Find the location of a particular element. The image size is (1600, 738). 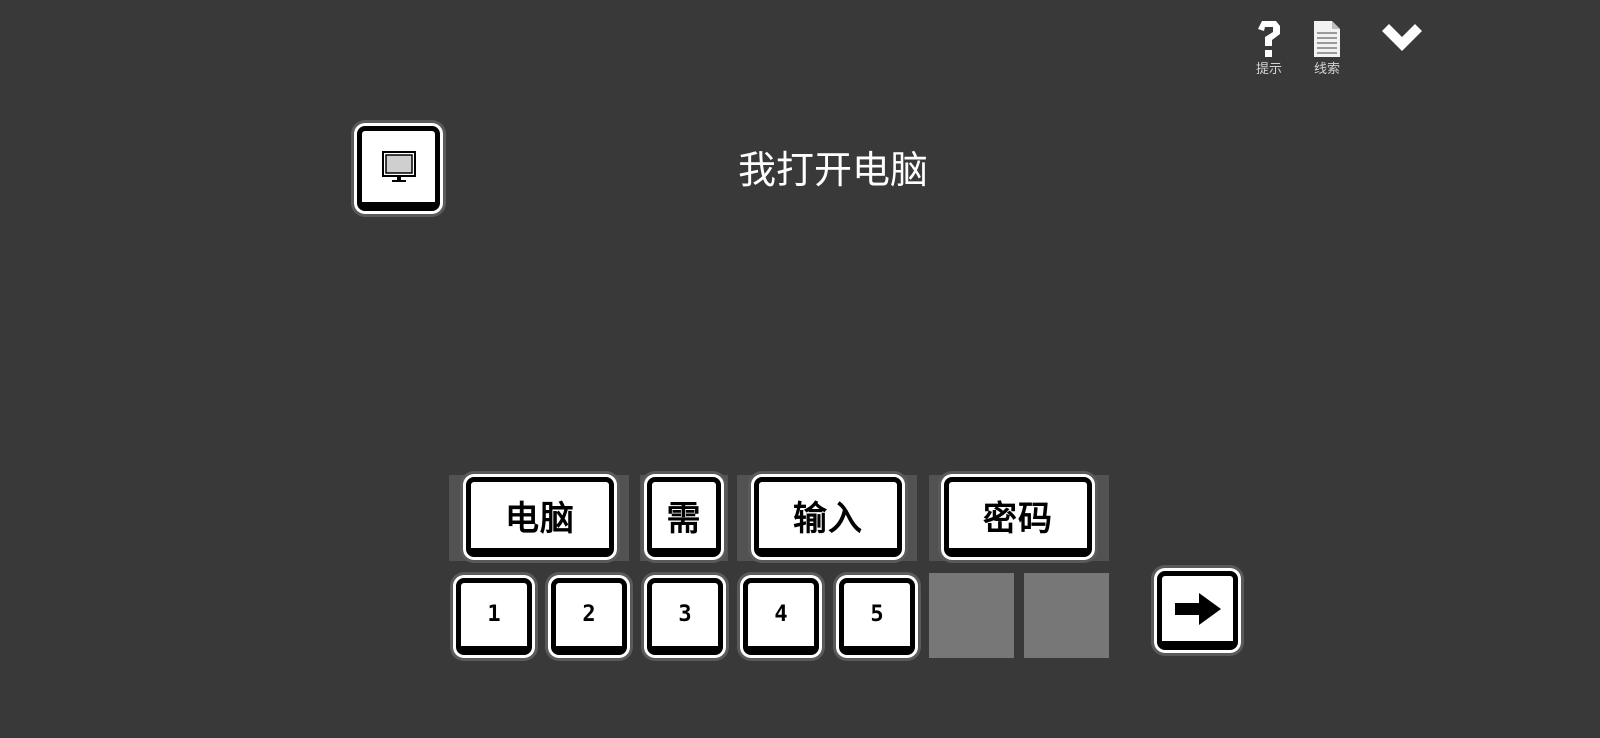

hint-button: 提示 is located at coordinates (1269, 50).